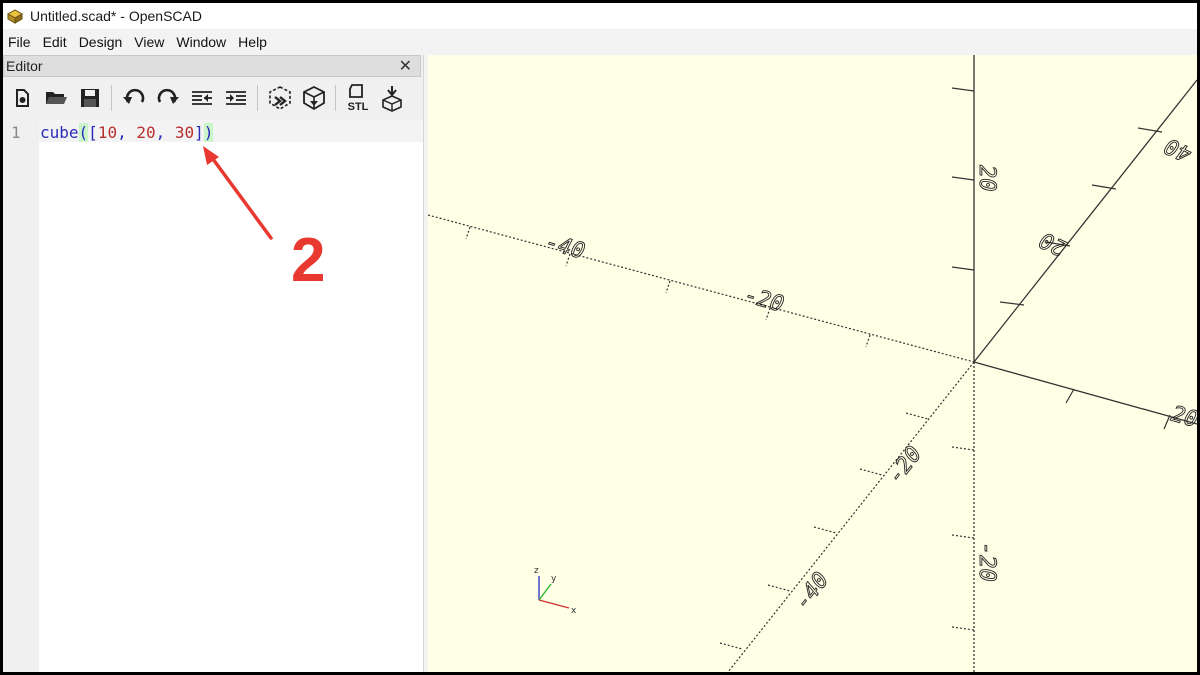 Image resolution: width=1200 pixels, height=675 pixels. I want to click on x-axis-label-pos20: 20, so click(1182, 417).